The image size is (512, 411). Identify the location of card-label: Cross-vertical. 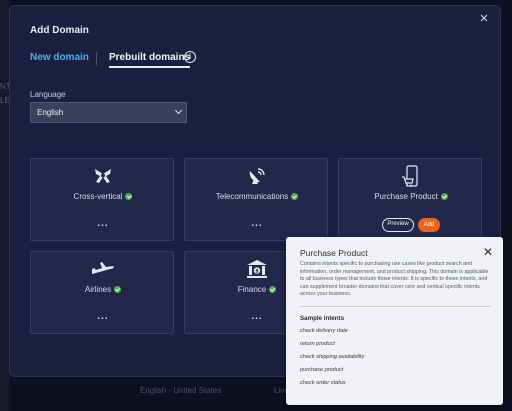
(98, 196).